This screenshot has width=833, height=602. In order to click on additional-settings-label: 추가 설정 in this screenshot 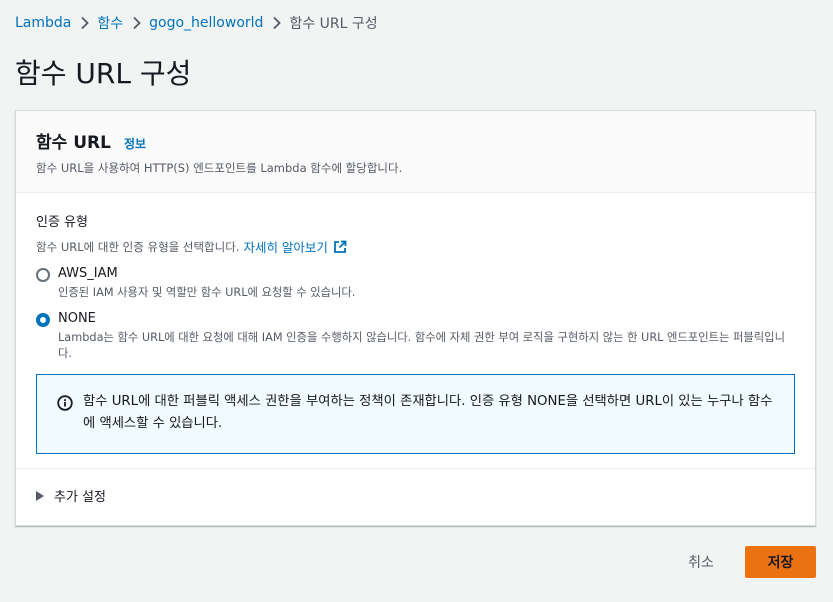, I will do `click(80, 495)`.